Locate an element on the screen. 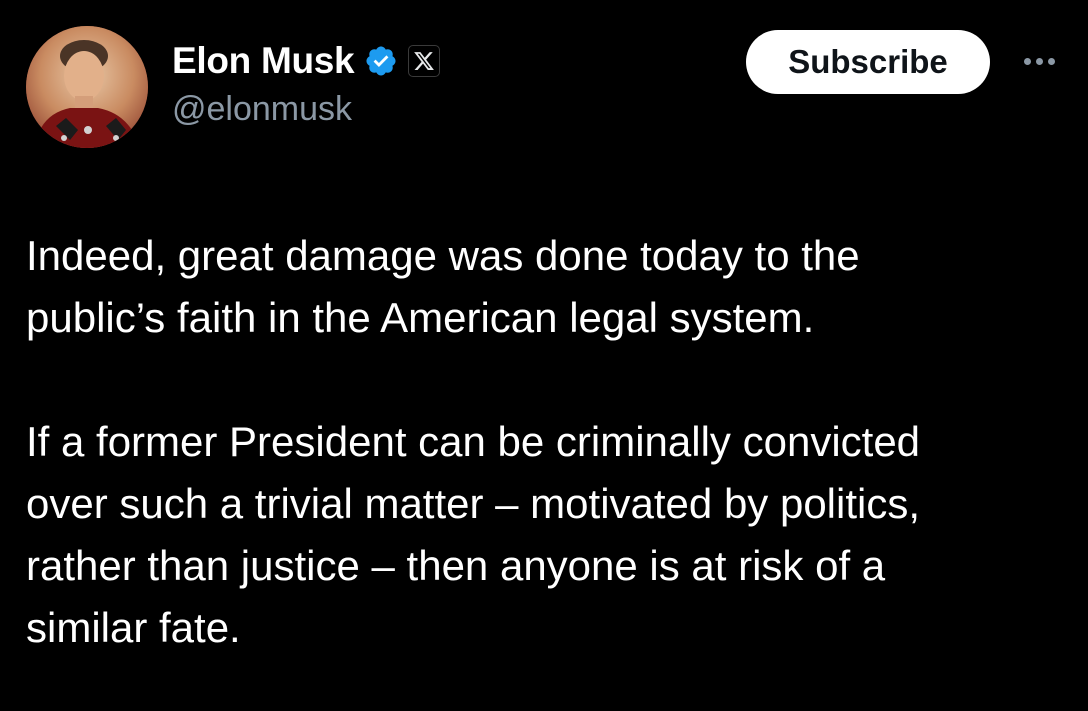 The image size is (1088, 711). verified-badge-icon is located at coordinates (381, 61).